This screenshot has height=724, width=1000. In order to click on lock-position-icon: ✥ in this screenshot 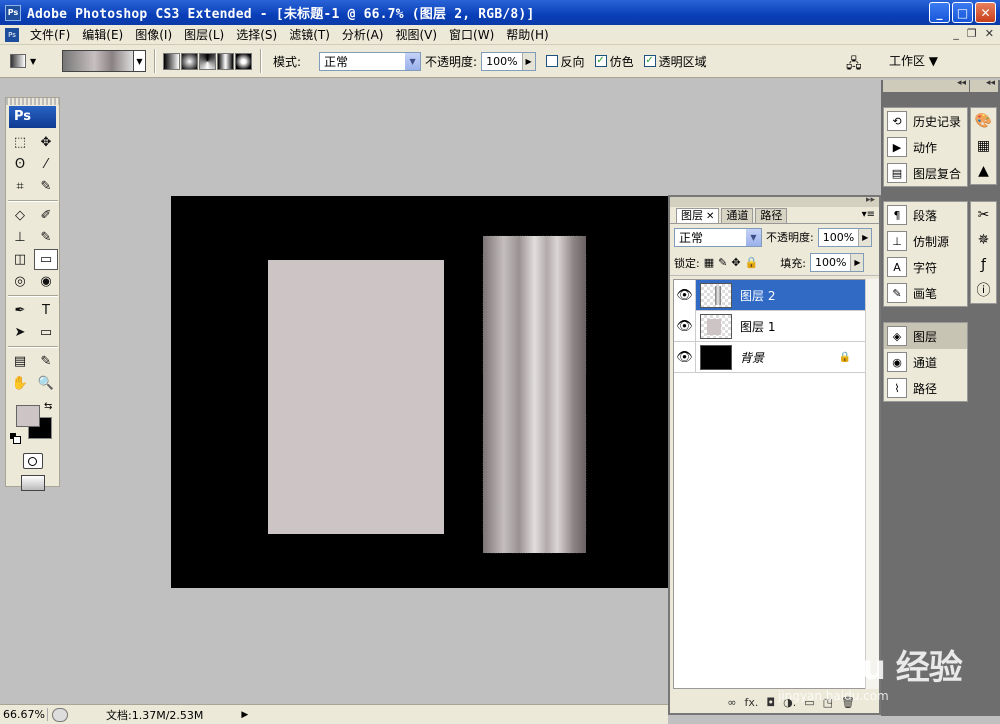, I will do `click(735, 262)`.